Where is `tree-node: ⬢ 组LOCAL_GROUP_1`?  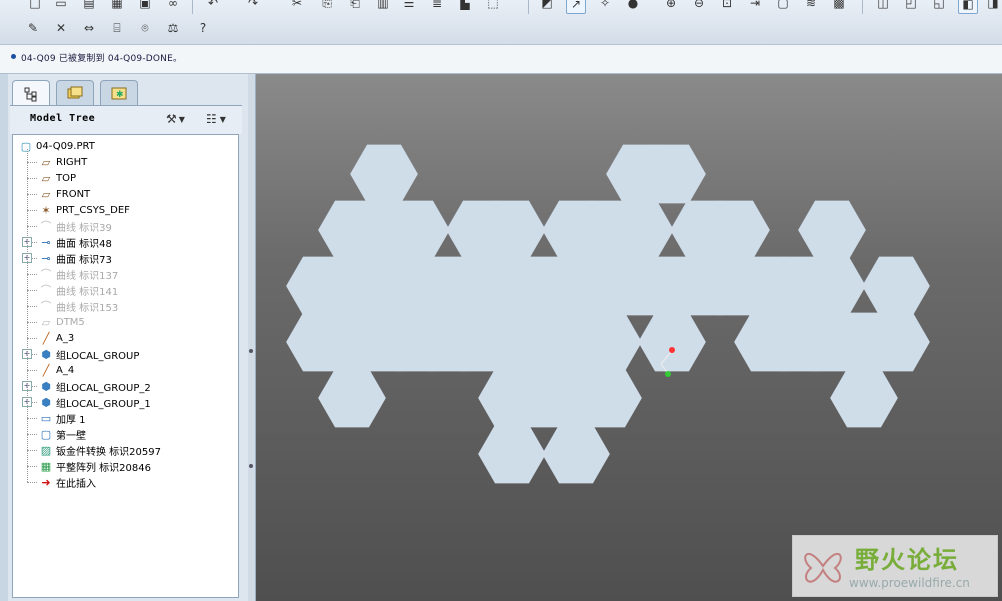 tree-node: ⬢ 组LOCAL_GROUP_1 is located at coordinates (95, 402).